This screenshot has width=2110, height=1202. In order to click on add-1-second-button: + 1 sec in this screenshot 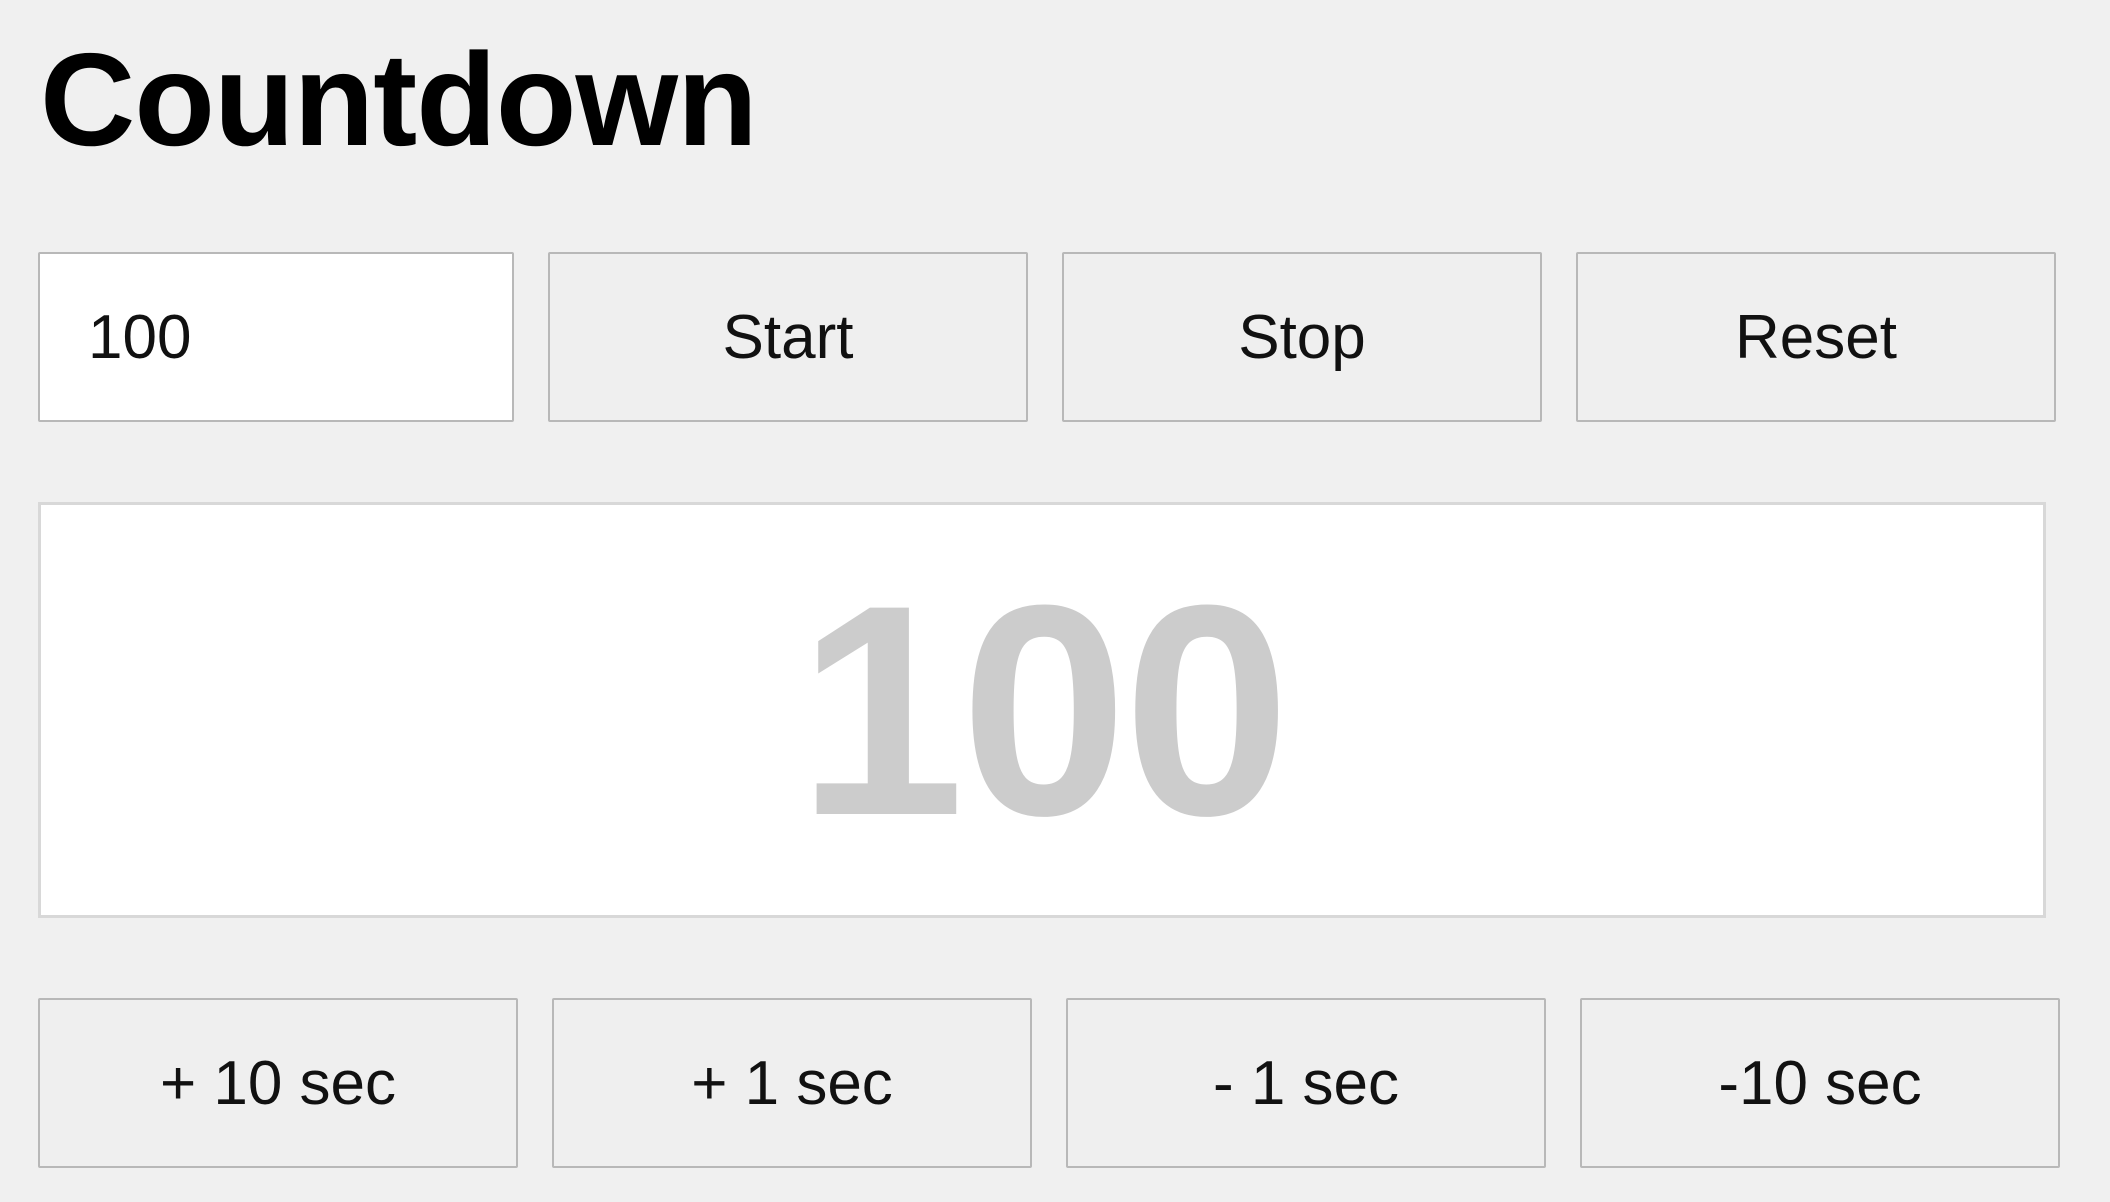, I will do `click(792, 1083)`.